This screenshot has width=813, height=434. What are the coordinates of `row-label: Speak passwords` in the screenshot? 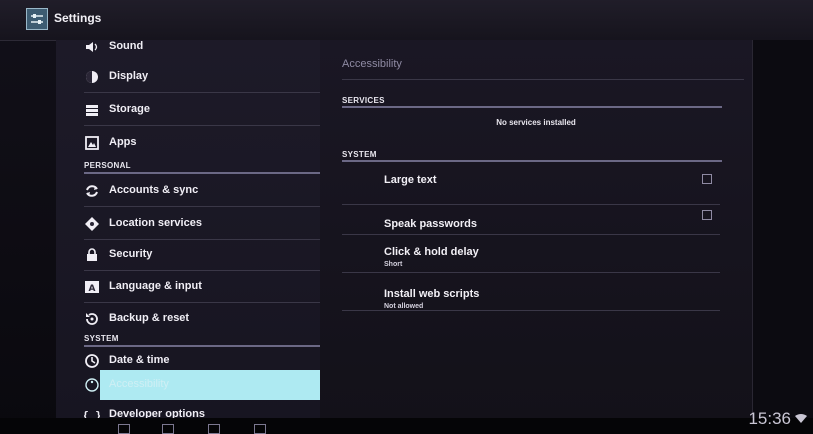 It's located at (430, 224).